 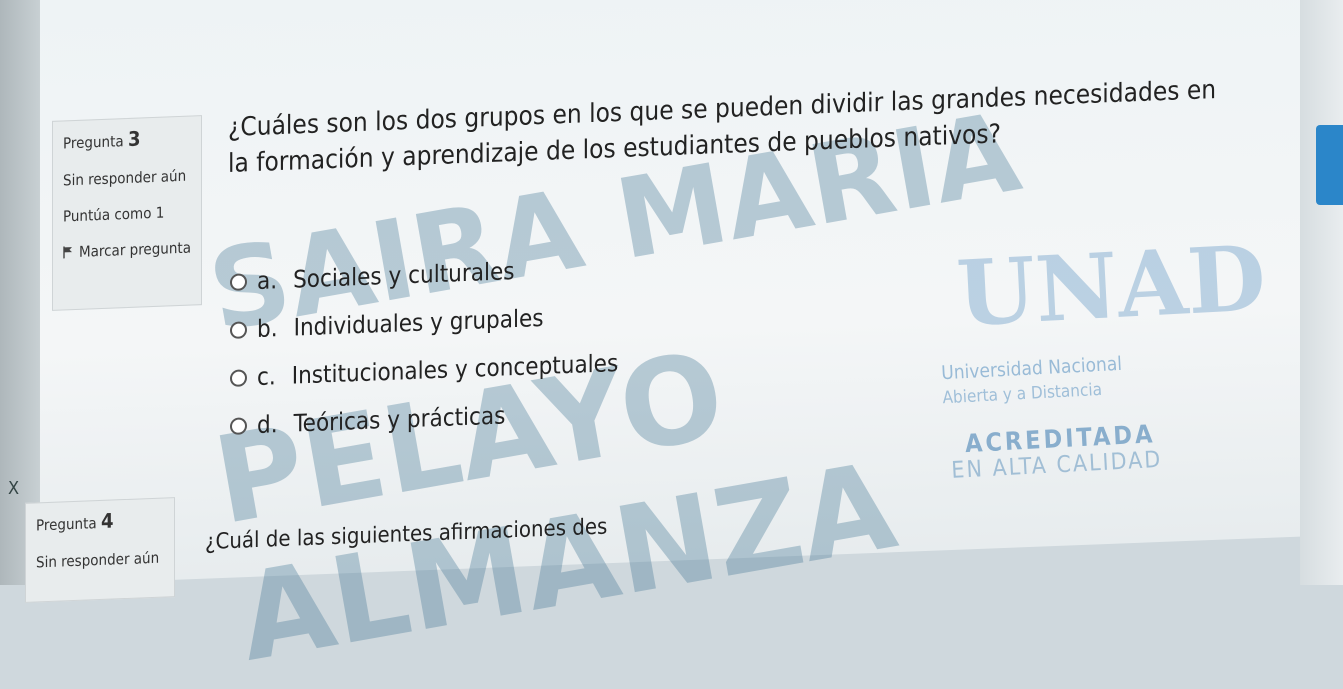 What do you see at coordinates (114, 214) in the screenshot?
I see `question-score: Puntúa como 1` at bounding box center [114, 214].